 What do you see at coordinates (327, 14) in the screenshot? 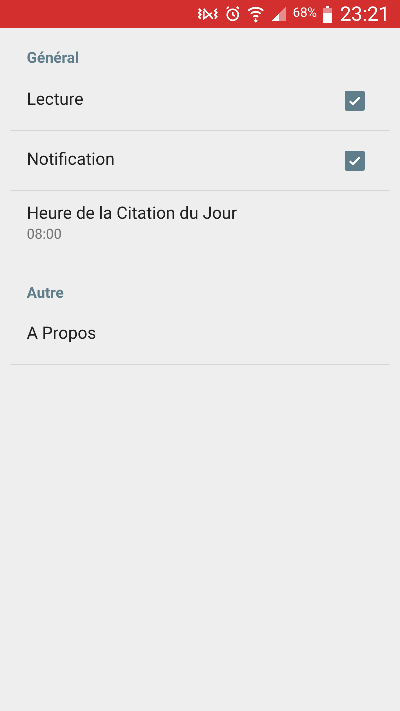
I see `battery-icon` at bounding box center [327, 14].